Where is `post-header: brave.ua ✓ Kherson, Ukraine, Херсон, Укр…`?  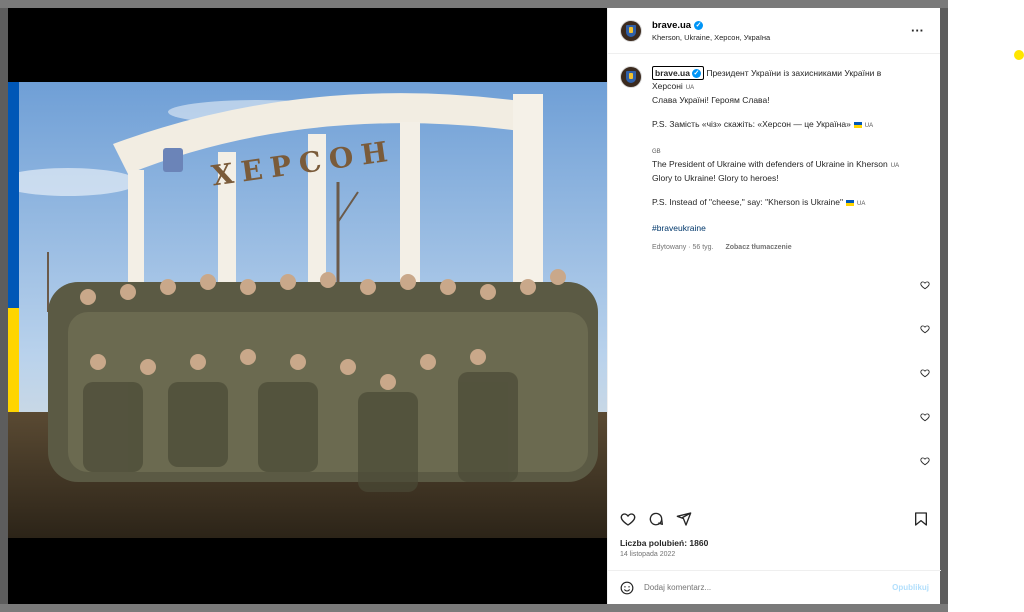
post-header: brave.ua ✓ Kherson, Ukraine, Херсон, Укр… is located at coordinates (774, 31).